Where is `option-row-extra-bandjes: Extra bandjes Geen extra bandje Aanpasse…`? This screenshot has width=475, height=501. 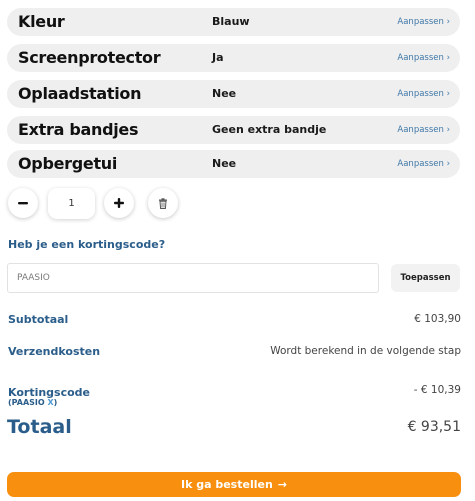
option-row-extra-bandjes: Extra bandjes Geen extra bandje Aanpasse… is located at coordinates (233, 130).